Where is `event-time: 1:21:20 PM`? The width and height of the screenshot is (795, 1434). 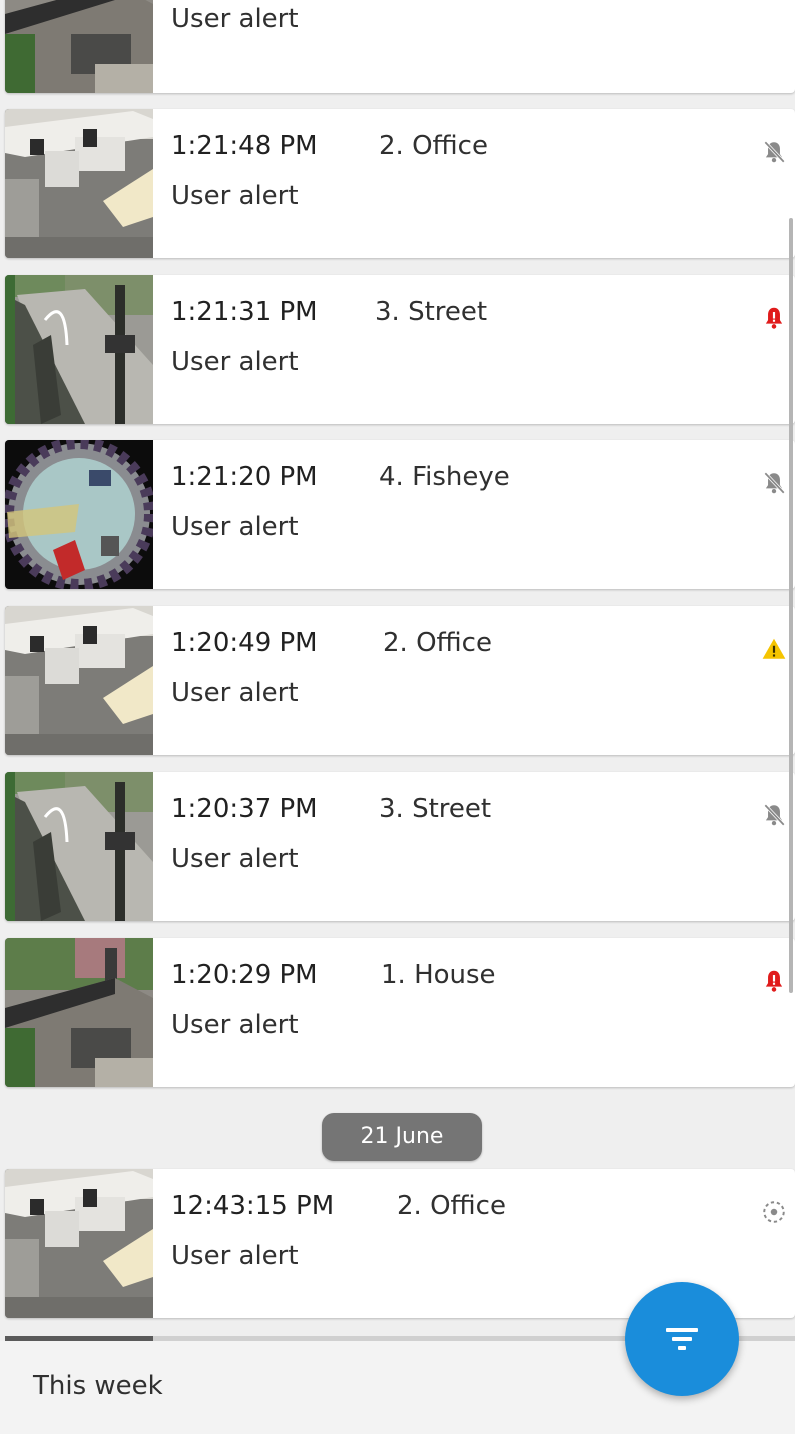 event-time: 1:21:20 PM is located at coordinates (244, 477).